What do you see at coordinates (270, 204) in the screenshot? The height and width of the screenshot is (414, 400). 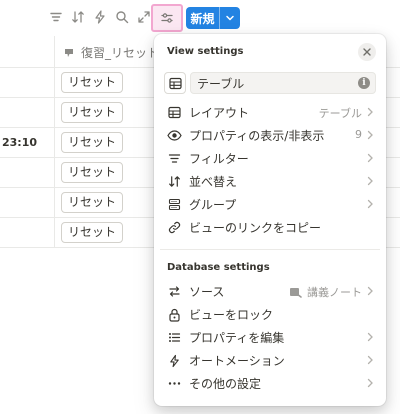 I see `menu-item-group: グループ` at bounding box center [270, 204].